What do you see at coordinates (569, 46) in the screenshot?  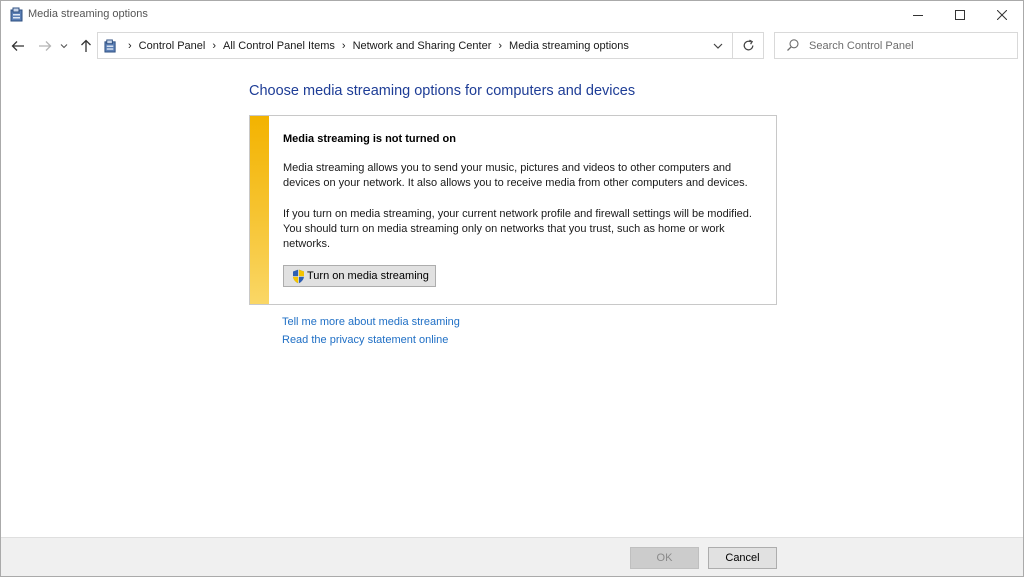 I see `breadcrumb-item-media-streaming-options: Media streaming options` at bounding box center [569, 46].